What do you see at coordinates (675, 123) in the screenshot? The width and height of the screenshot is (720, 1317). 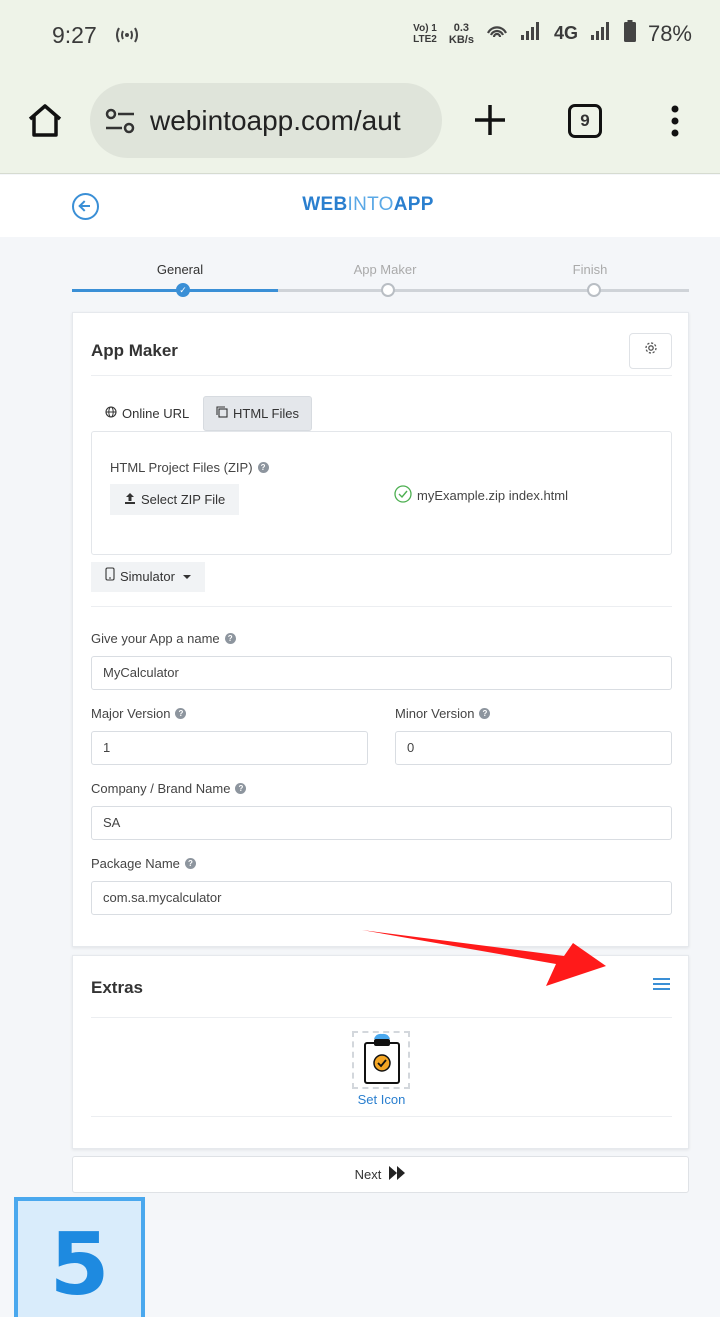 I see `overflow-menu-icon` at bounding box center [675, 123].